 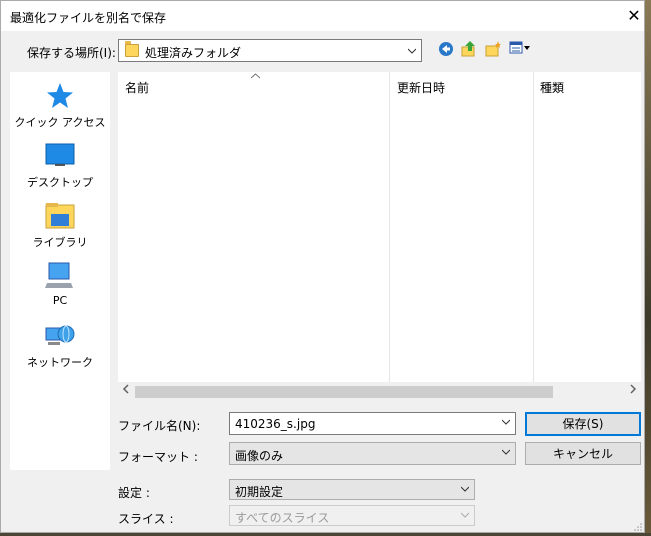 I want to click on sidebar-item-label: デスクトップ, so click(x=60, y=182).